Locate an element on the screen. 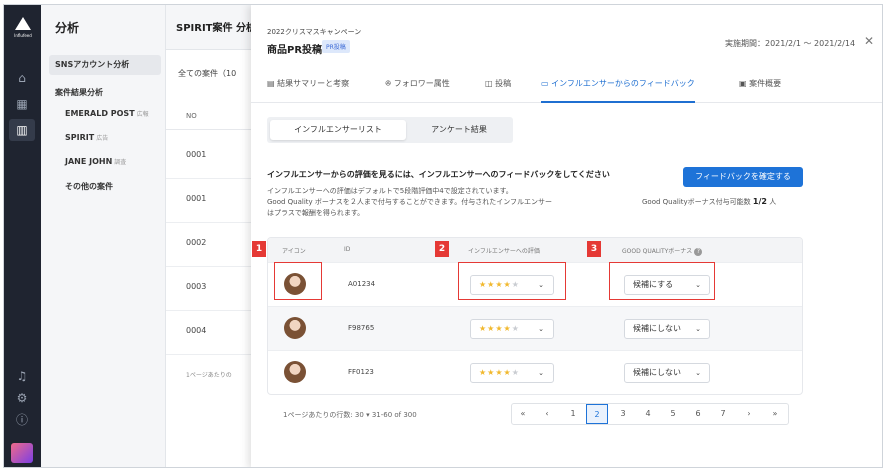 The image size is (888, 472). last-page-icon: » is located at coordinates (775, 414).